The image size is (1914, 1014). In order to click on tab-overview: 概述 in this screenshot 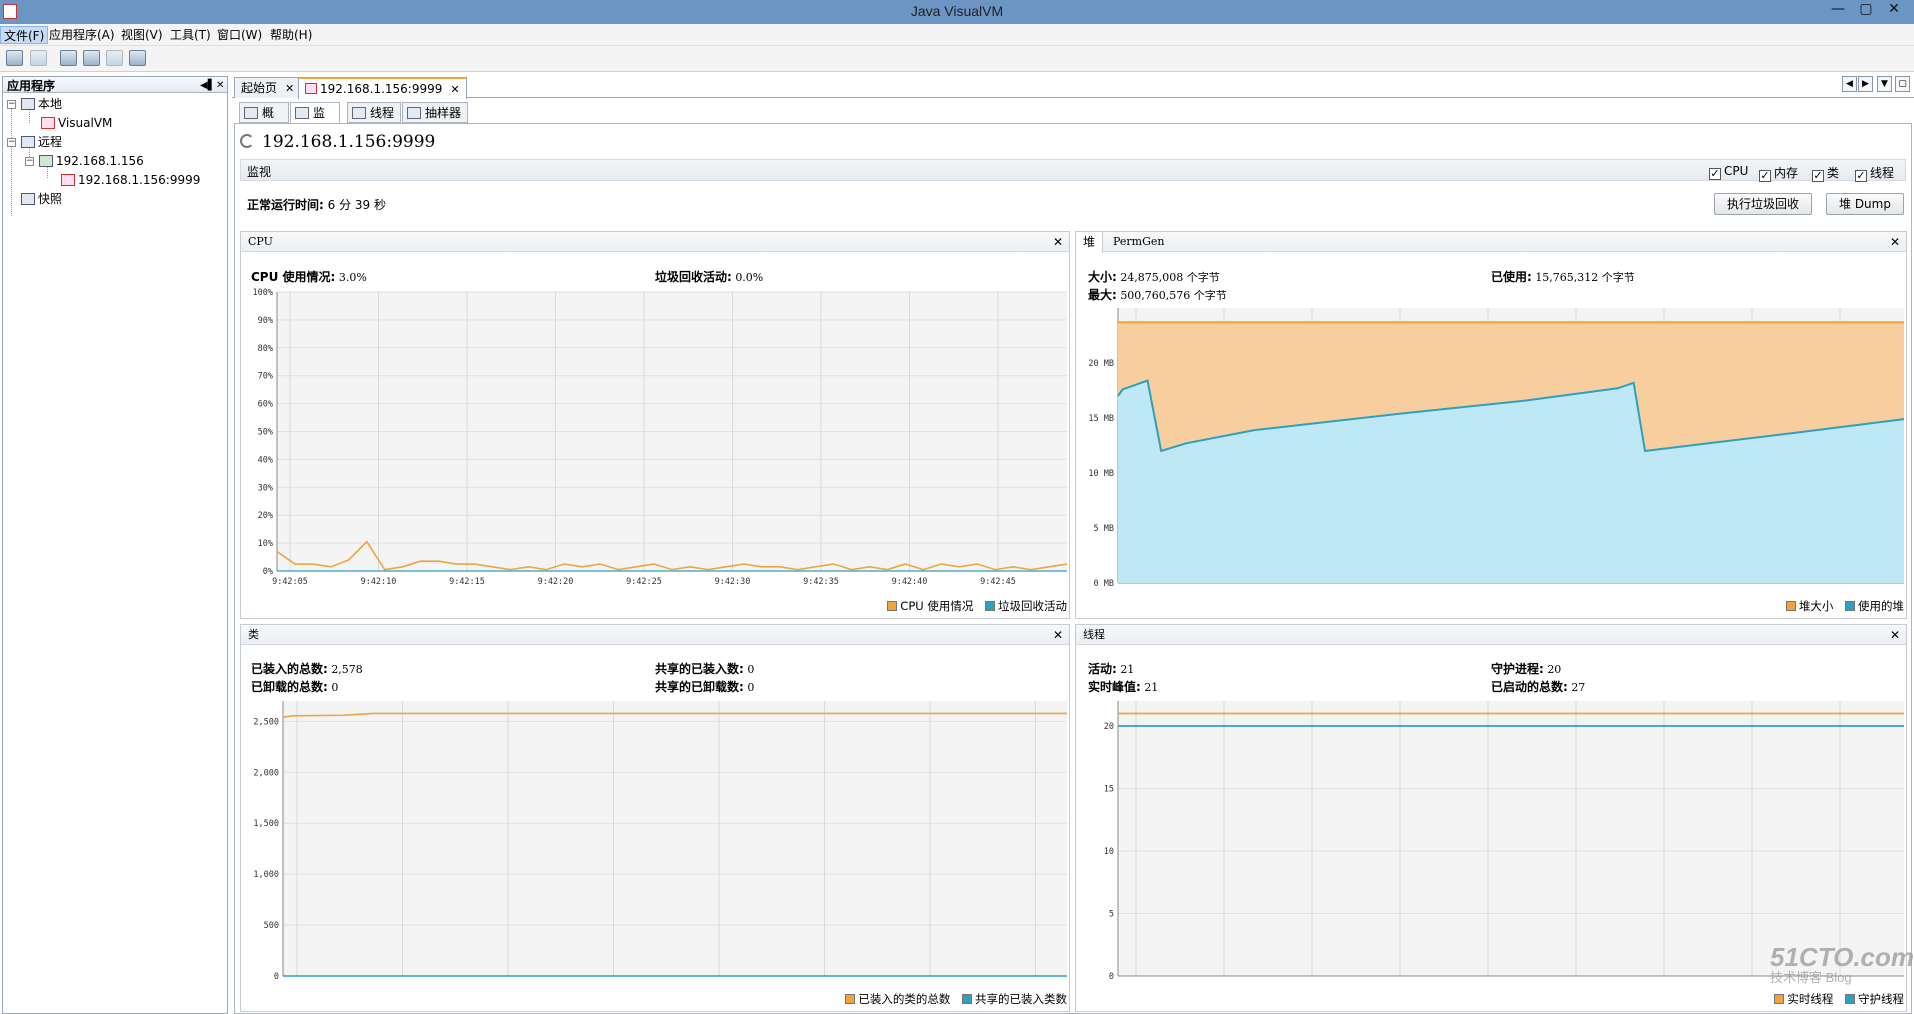, I will do `click(264, 121)`.